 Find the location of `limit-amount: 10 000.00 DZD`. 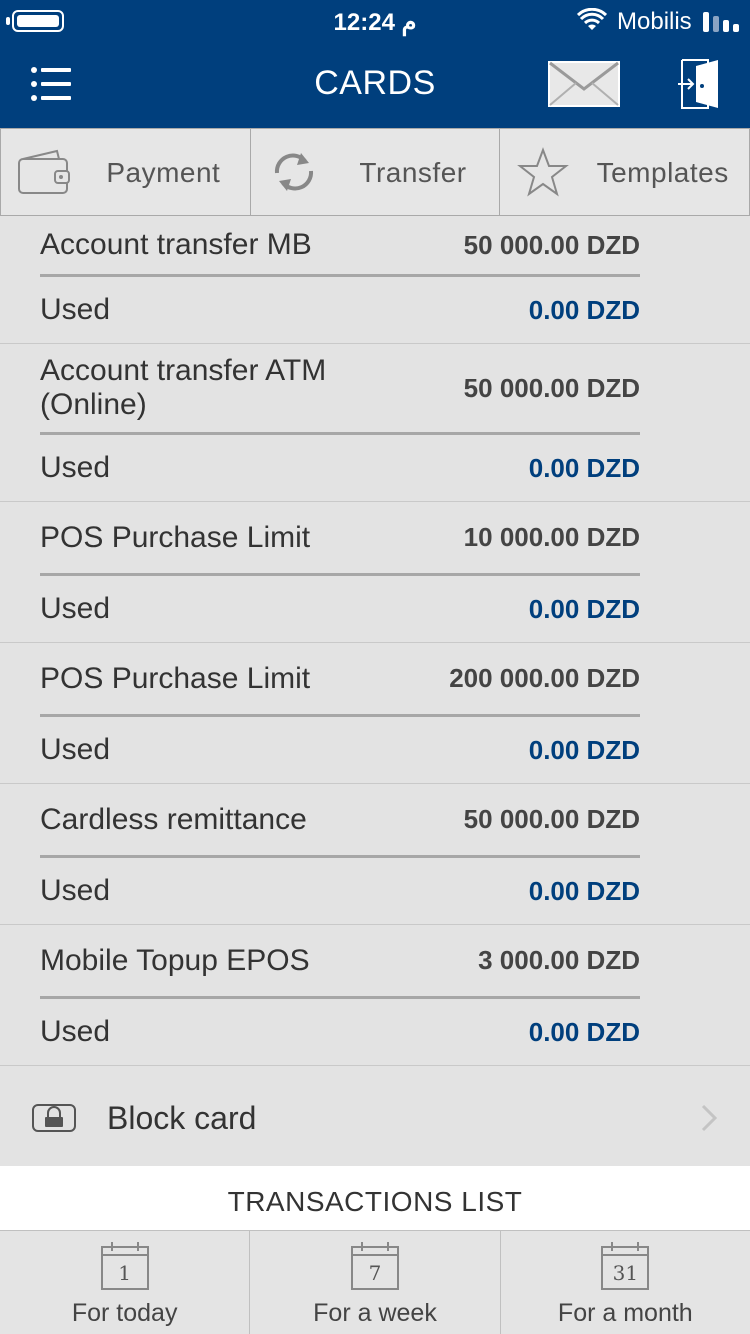

limit-amount: 10 000.00 DZD is located at coordinates (551, 537).